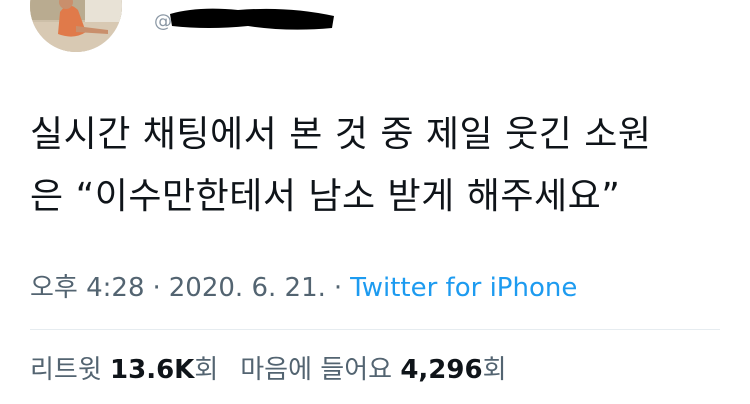 This screenshot has width=750, height=404. Describe the element at coordinates (252, 19) in the screenshot. I see `redacted-username` at that location.